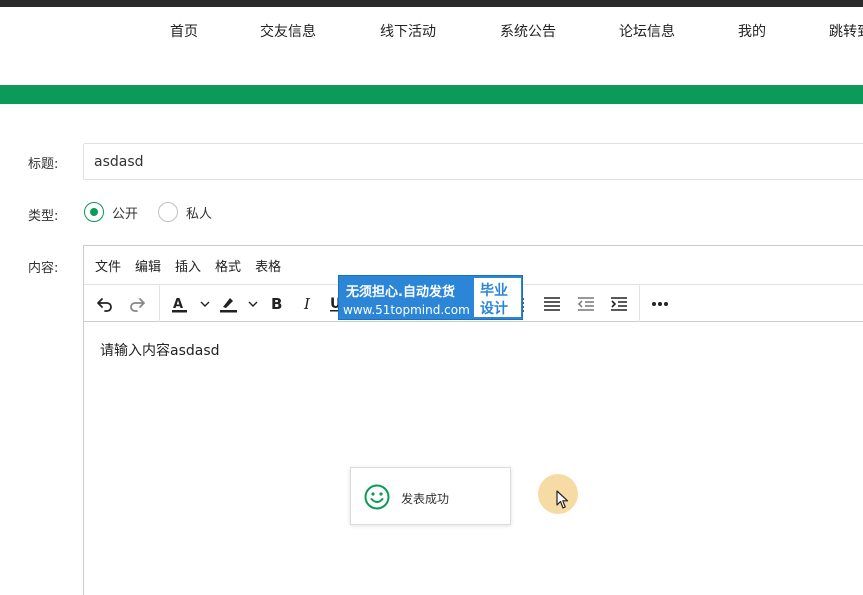 The image size is (863, 595). I want to click on bold-icon: B, so click(276, 304).